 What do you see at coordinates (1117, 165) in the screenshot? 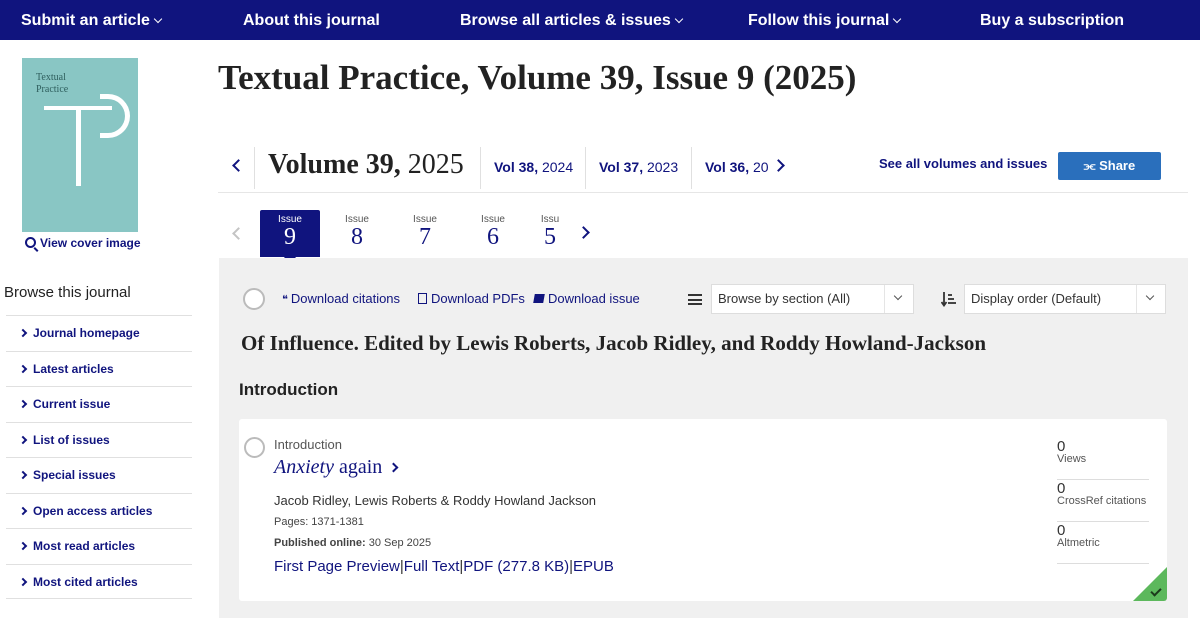
I see `share-label: Share` at bounding box center [1117, 165].